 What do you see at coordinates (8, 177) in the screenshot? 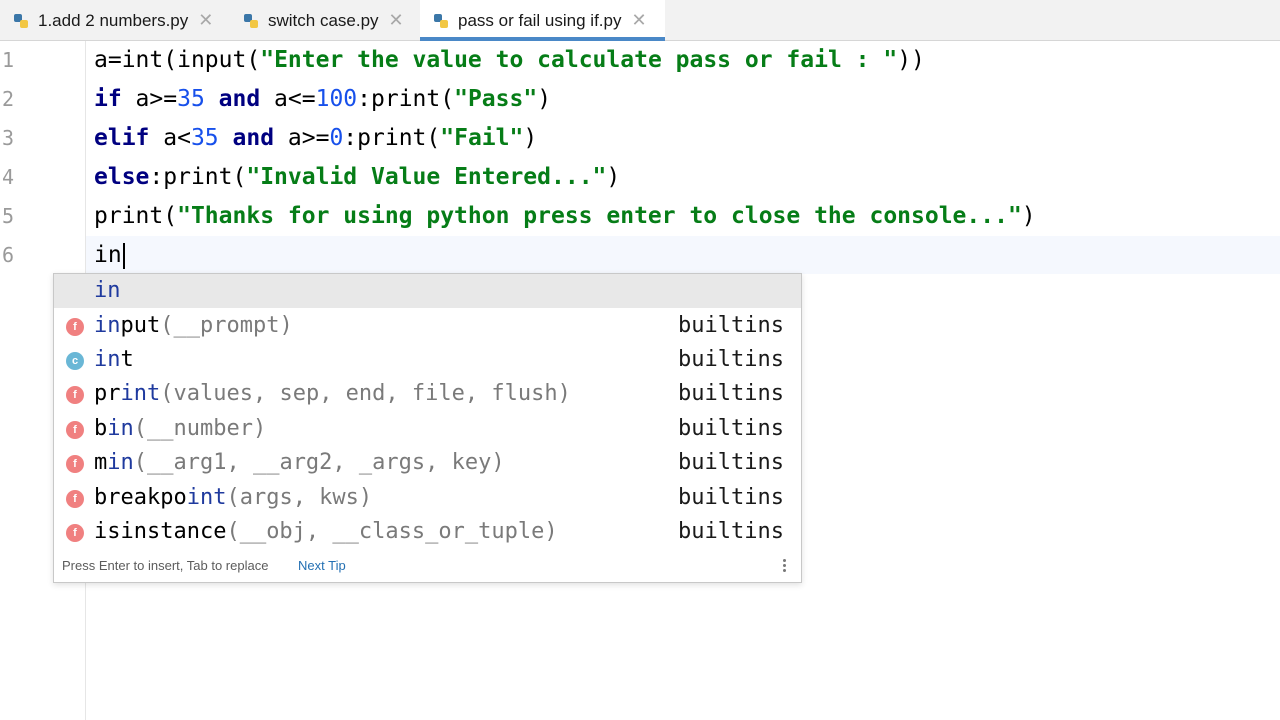
I see `line-number: 4` at bounding box center [8, 177].